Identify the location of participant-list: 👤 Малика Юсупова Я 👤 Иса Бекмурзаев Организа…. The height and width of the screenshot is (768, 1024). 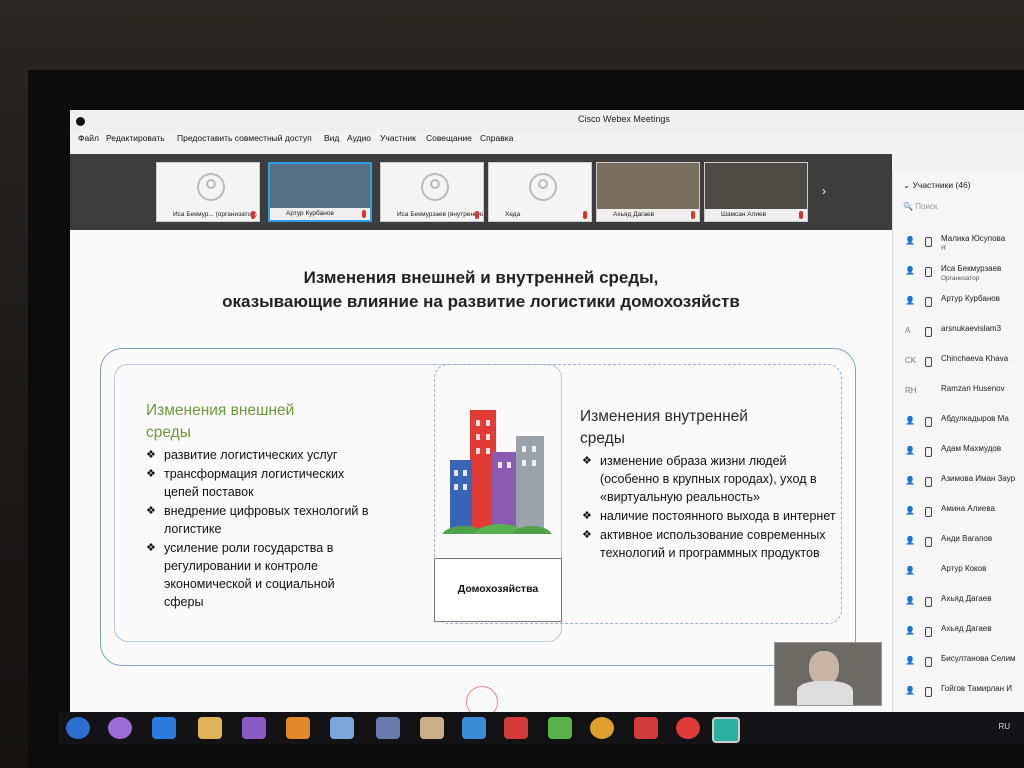
(958, 468).